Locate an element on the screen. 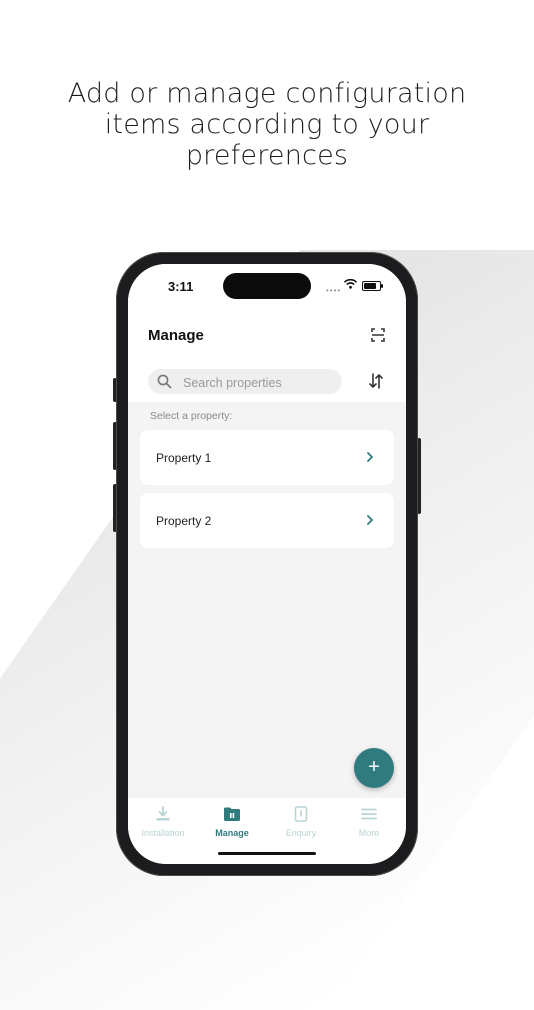 The width and height of the screenshot is (534, 1010). tab-label: Enquiry is located at coordinates (301, 833).